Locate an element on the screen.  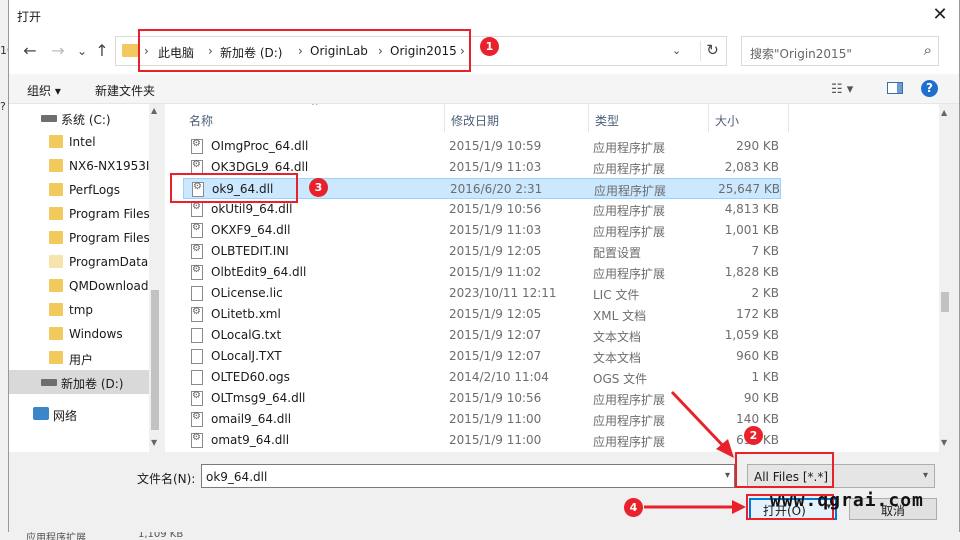
step-badge-1: 1 is located at coordinates (489, 46).